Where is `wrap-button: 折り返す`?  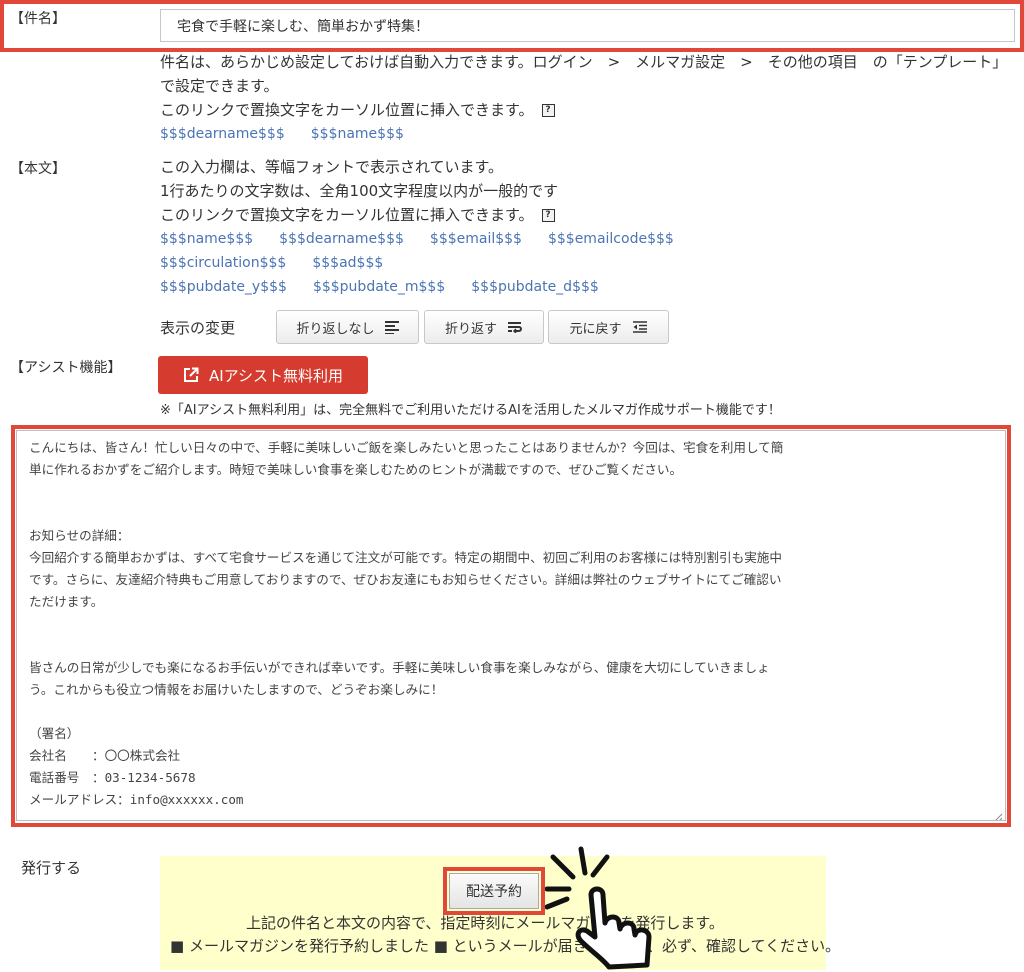
wrap-button: 折り返す is located at coordinates (484, 327).